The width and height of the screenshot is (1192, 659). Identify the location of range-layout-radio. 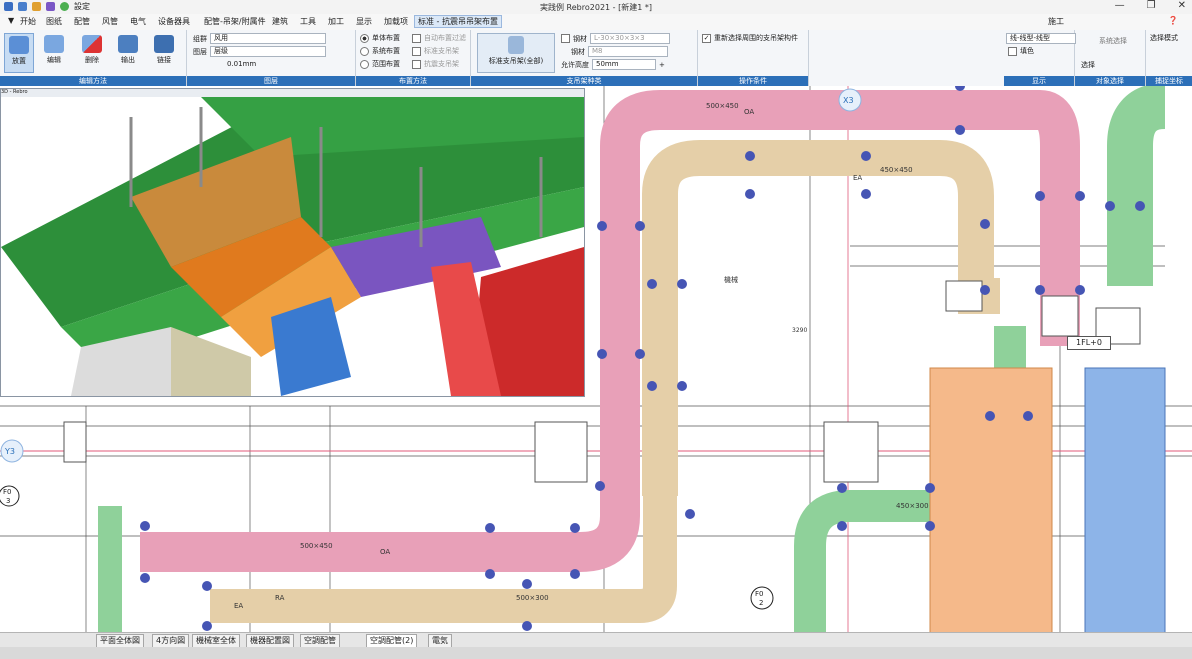
(364, 64).